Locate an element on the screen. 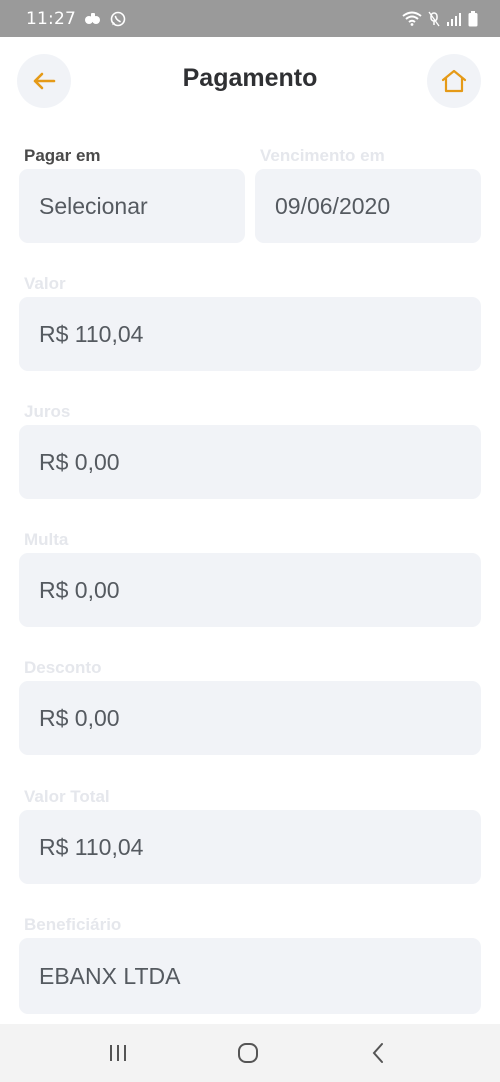 This screenshot has height=1082, width=500. status-right is located at coordinates (440, 18).